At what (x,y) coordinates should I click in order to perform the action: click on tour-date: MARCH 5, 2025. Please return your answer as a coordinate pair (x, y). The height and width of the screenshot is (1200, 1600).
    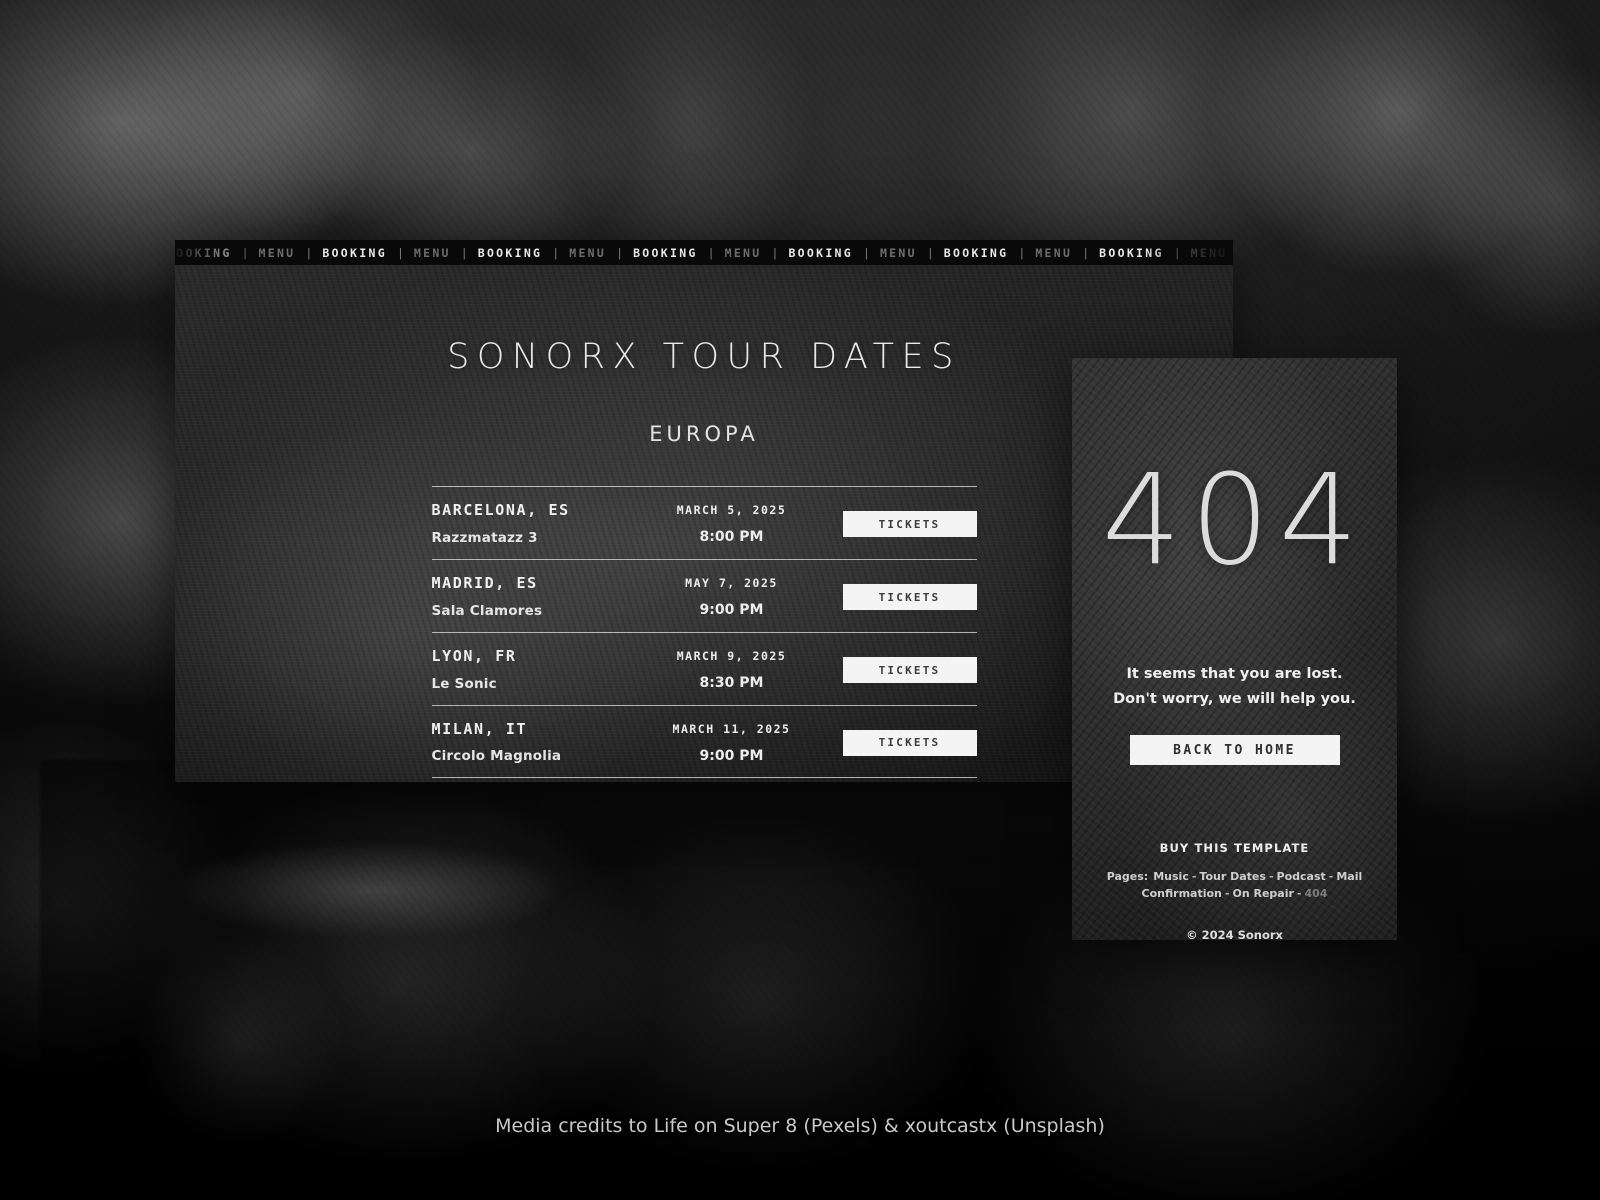
    Looking at the image, I should click on (731, 510).